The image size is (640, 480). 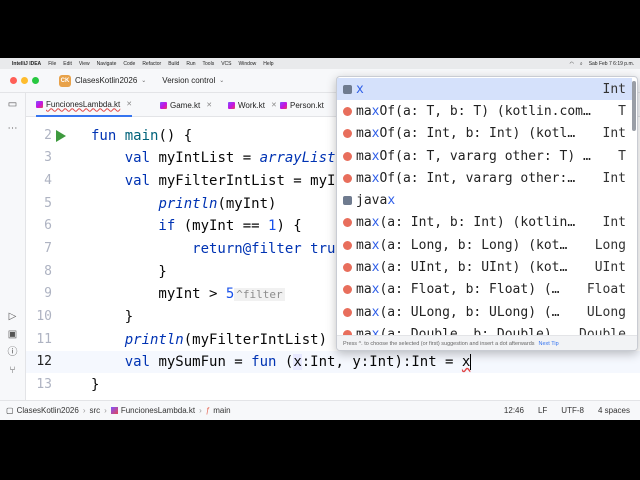 What do you see at coordinates (173, 64) in the screenshot?
I see `menu-build: Build` at bounding box center [173, 64].